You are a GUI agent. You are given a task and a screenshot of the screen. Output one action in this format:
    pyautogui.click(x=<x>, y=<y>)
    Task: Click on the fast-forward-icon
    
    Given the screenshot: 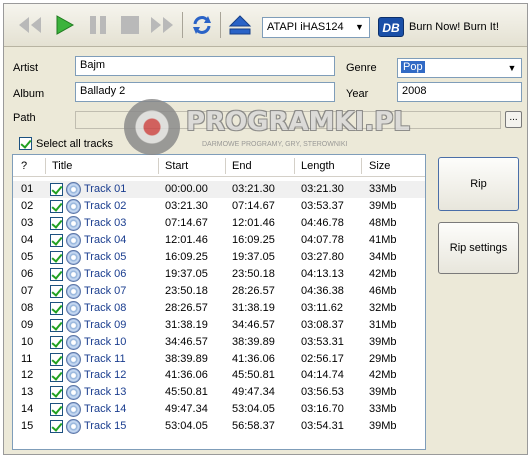 What is the action you would take?
    pyautogui.click(x=162, y=25)
    